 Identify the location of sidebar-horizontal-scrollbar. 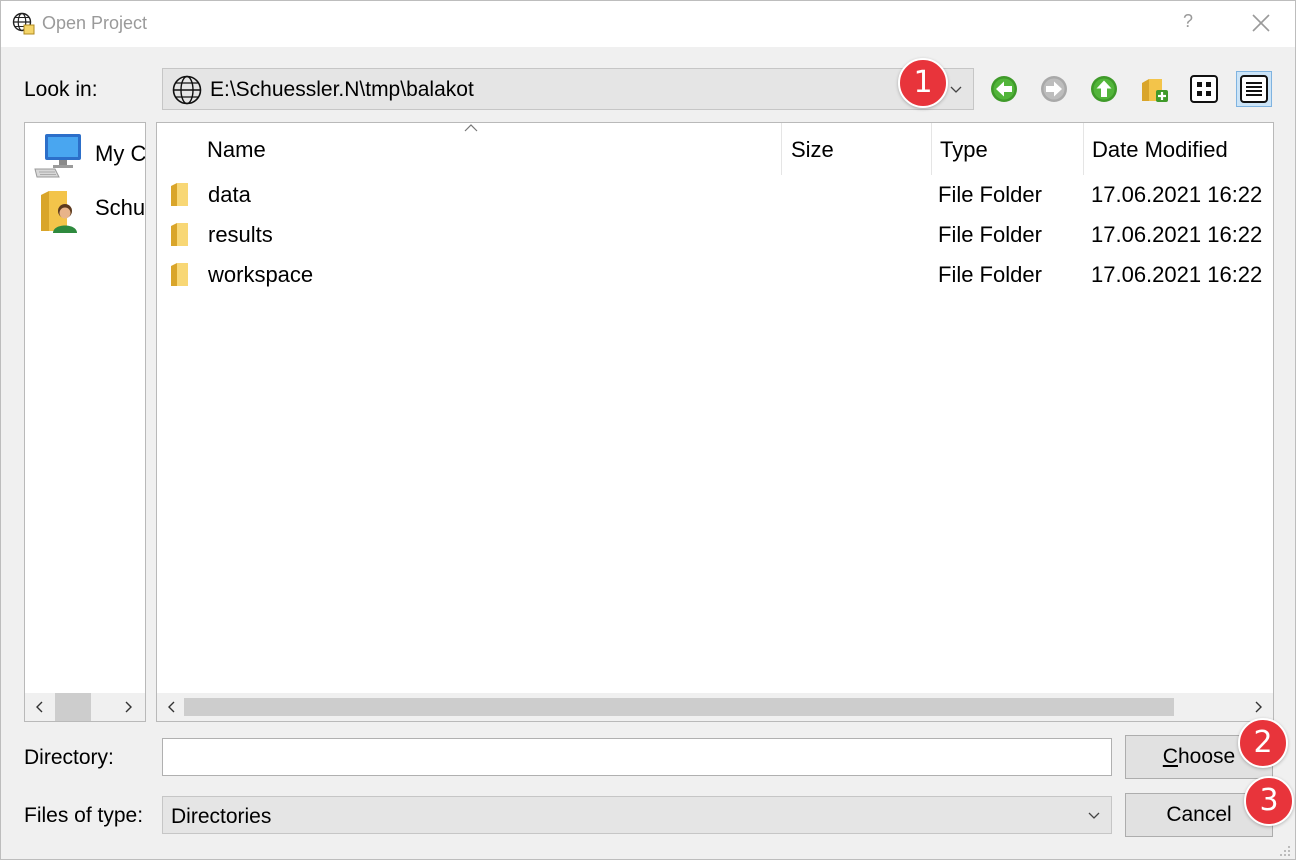
(85, 707).